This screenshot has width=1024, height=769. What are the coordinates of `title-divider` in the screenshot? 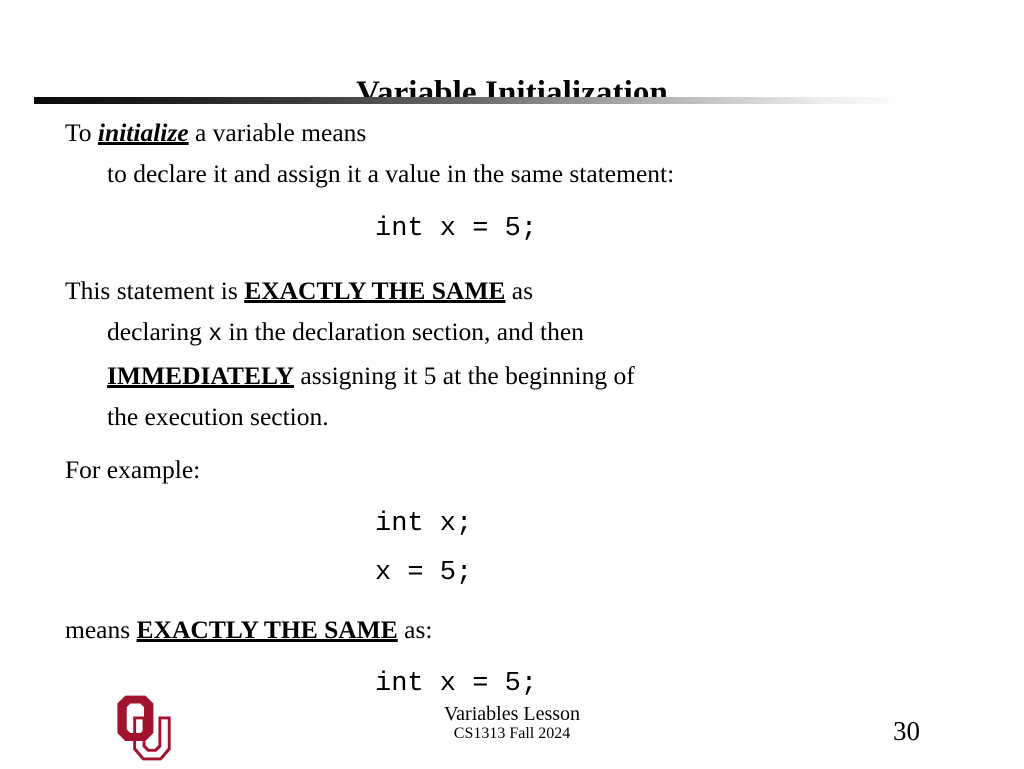 It's located at (472, 100).